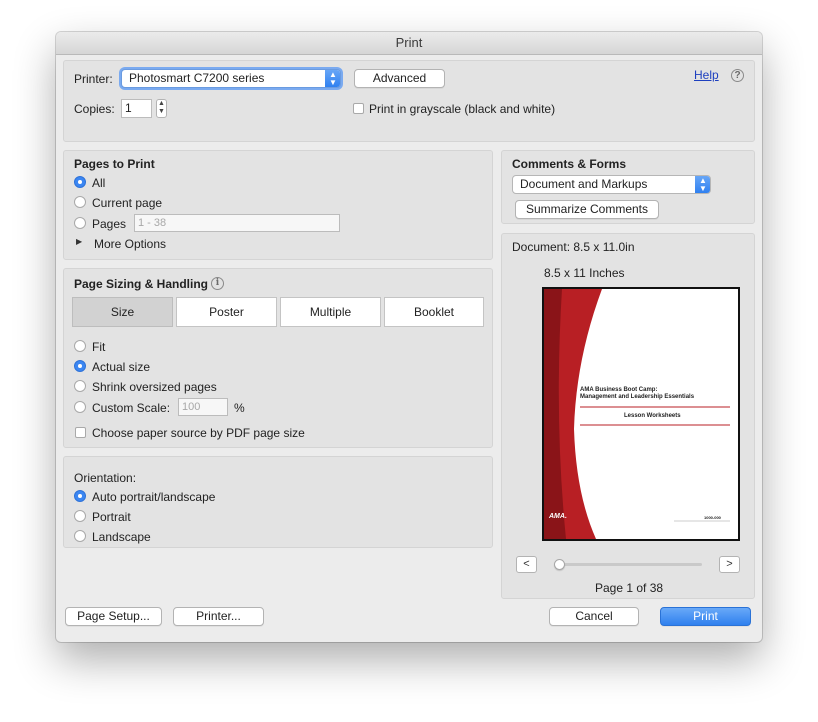  Describe the element at coordinates (737, 75) in the screenshot. I see `question-icon: ?` at that location.